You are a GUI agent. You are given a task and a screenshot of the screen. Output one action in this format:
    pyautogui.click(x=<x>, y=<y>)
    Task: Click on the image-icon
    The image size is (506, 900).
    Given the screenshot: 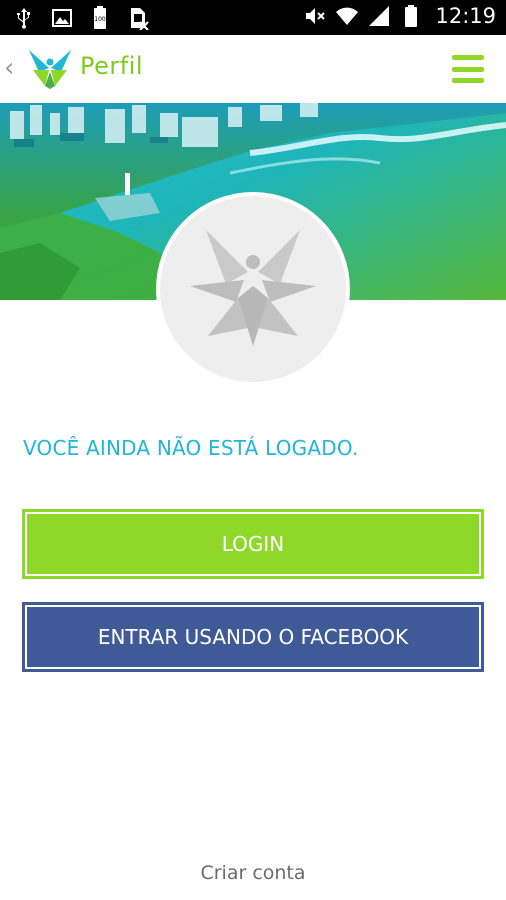 What is the action you would take?
    pyautogui.click(x=62, y=18)
    